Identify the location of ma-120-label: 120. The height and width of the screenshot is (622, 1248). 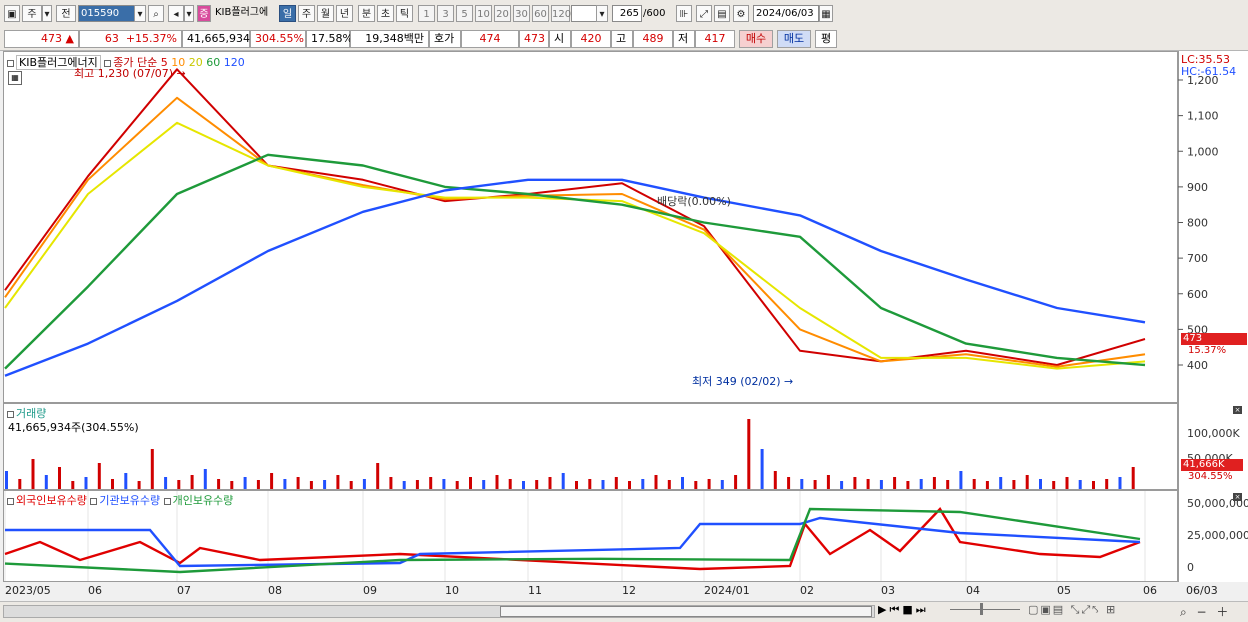
(234, 62).